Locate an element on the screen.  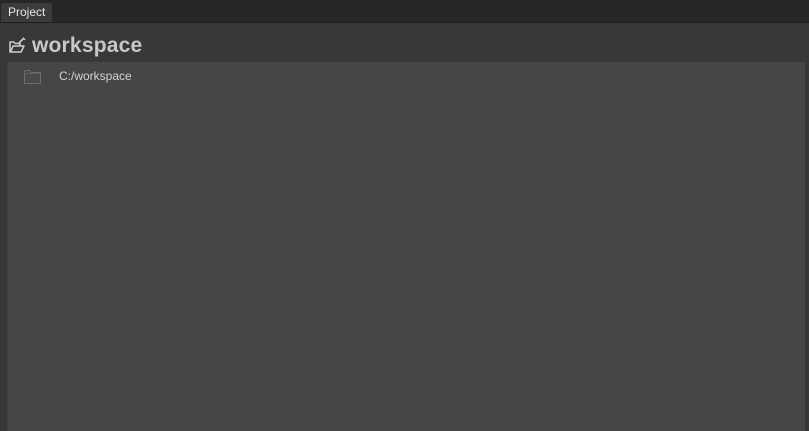
tab-bar: Project is located at coordinates (404, 11).